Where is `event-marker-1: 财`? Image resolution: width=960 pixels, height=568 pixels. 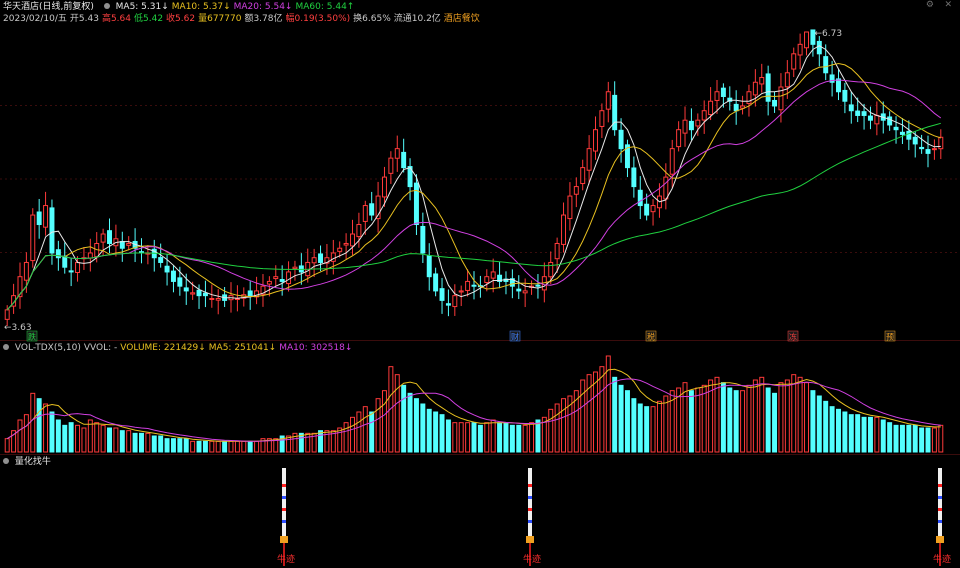 event-marker-1: 财 is located at coordinates (515, 337).